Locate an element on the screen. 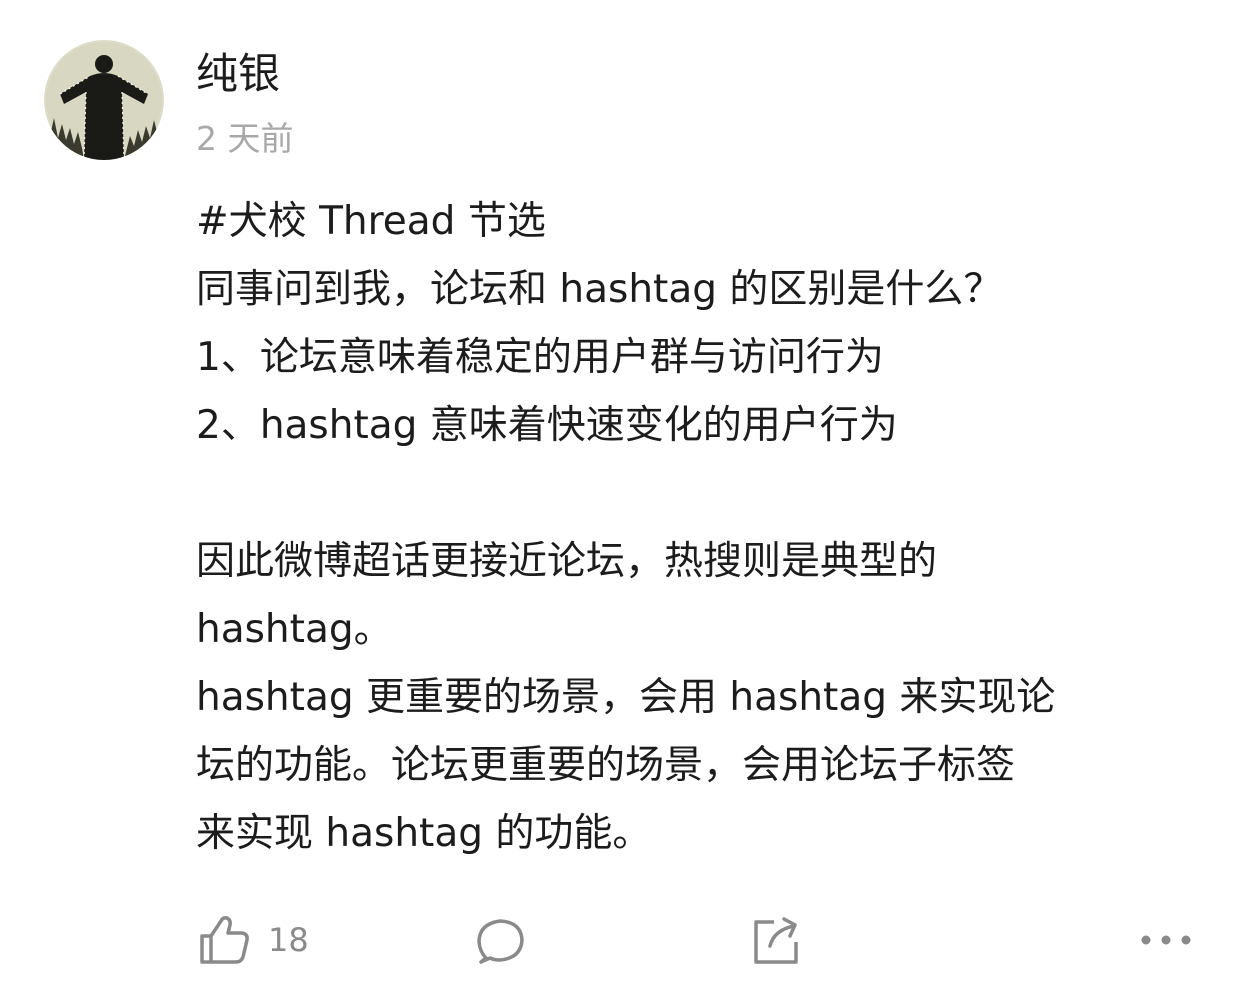 The width and height of the screenshot is (1241, 1006). avatar is located at coordinates (104, 100).